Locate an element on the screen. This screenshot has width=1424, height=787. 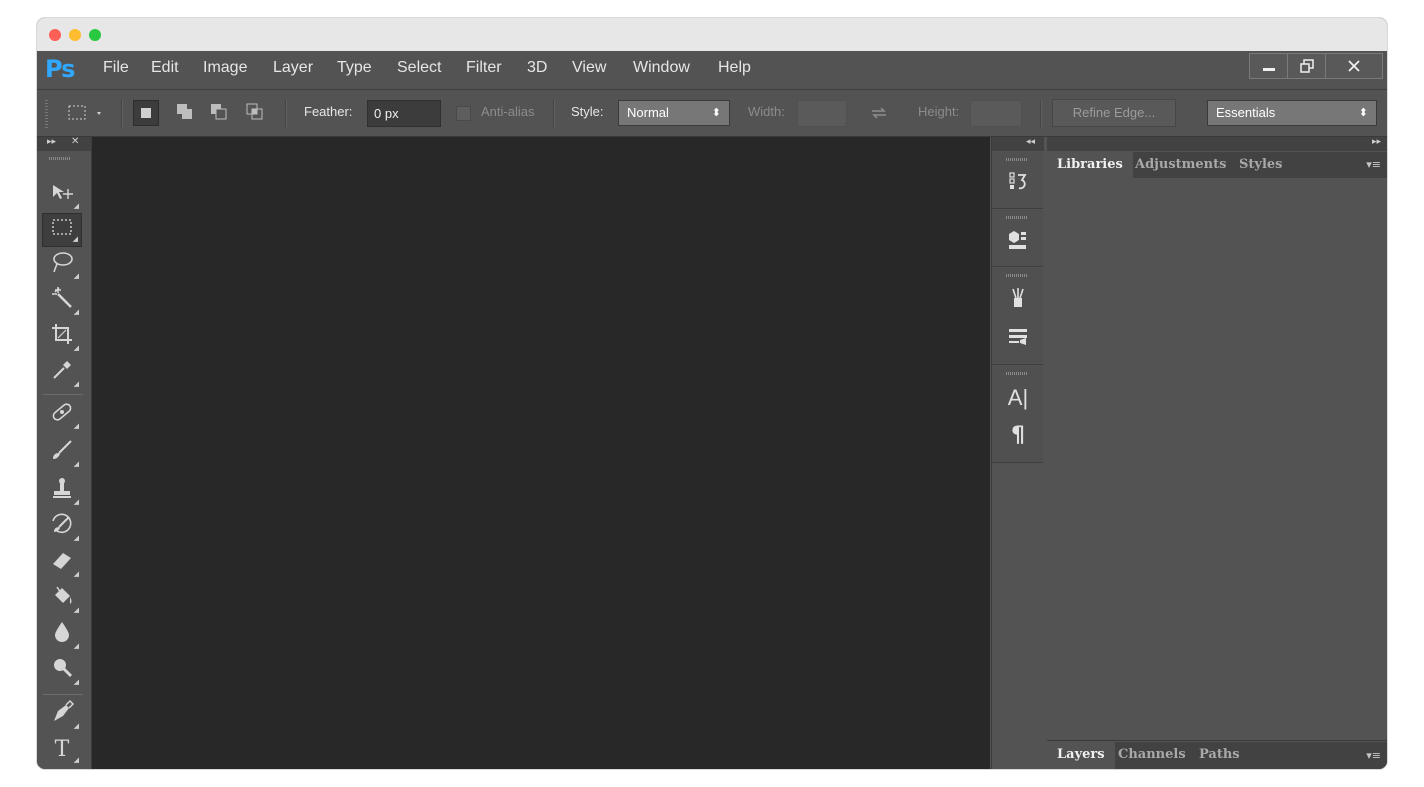
drop-icon is located at coordinates (62, 632).